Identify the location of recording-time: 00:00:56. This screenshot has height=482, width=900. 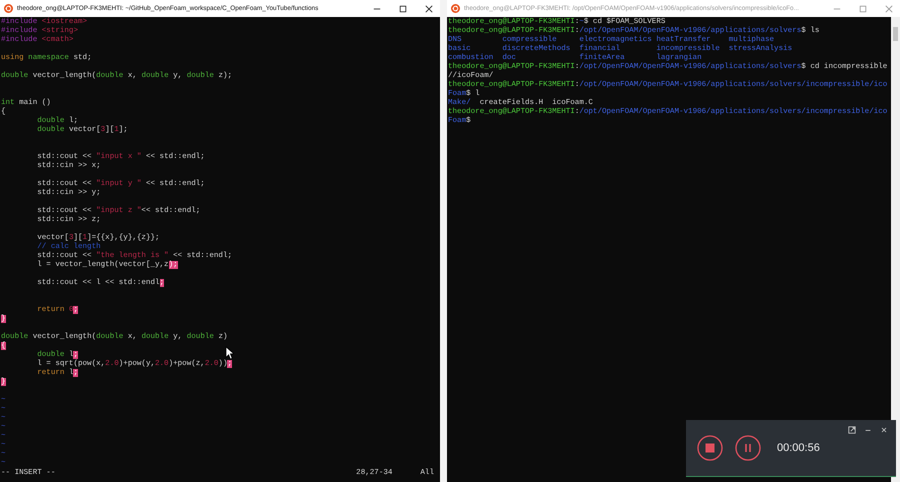
(798, 448).